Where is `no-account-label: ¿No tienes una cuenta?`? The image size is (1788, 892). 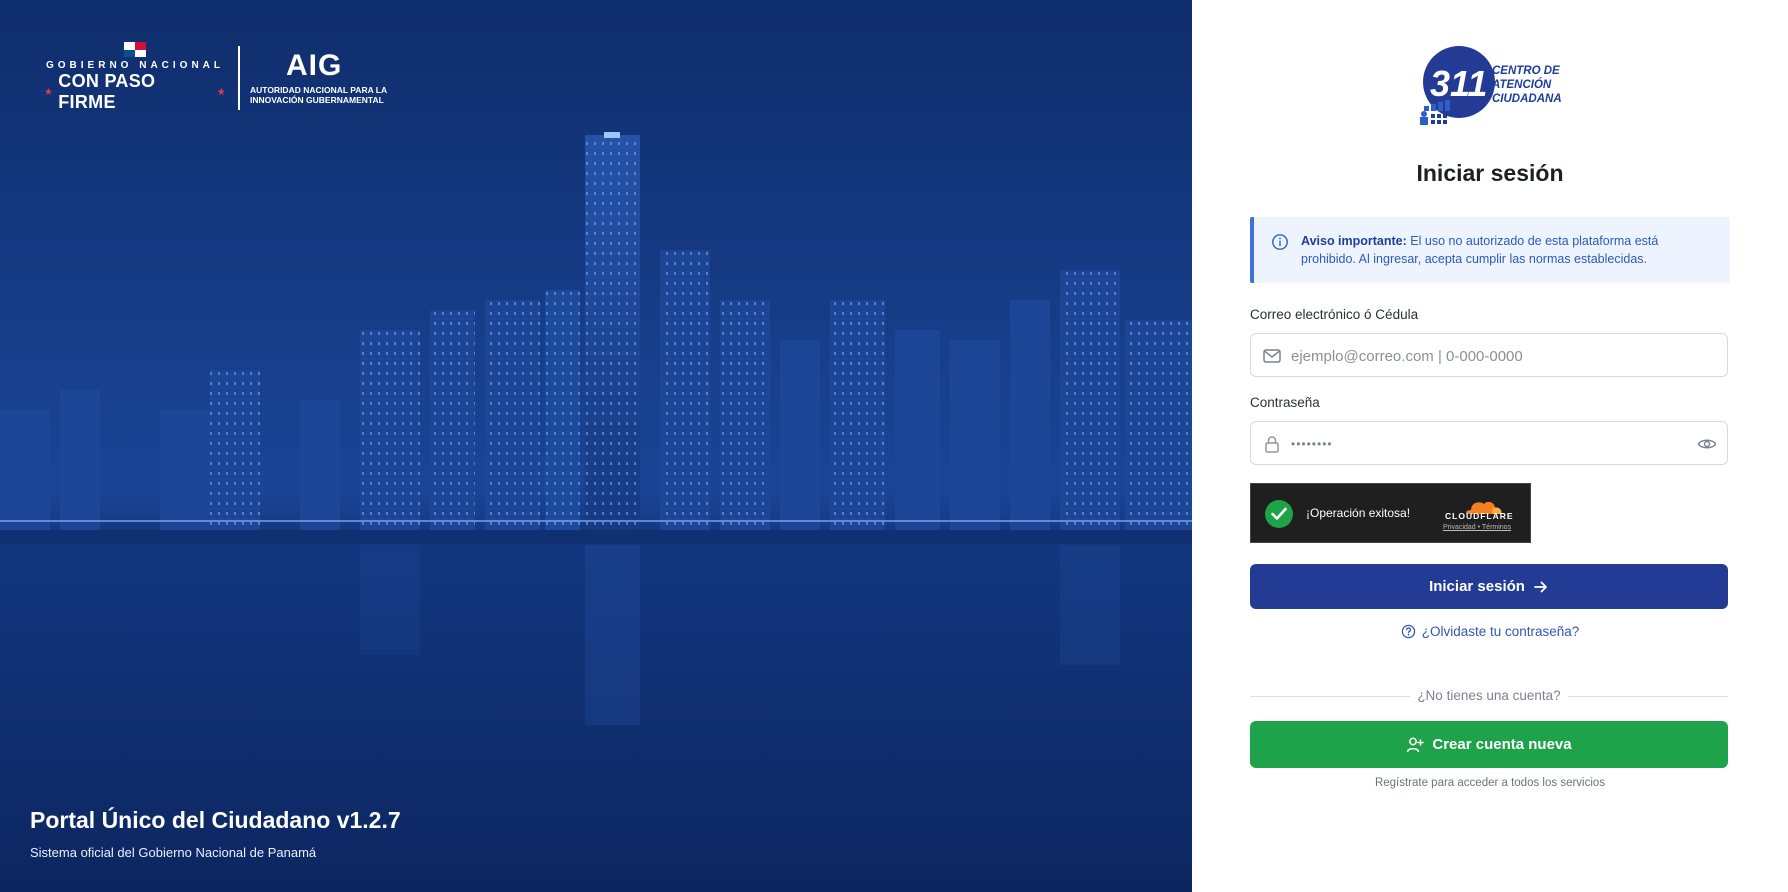
no-account-label: ¿No tienes una cuenta? is located at coordinates (1489, 695).